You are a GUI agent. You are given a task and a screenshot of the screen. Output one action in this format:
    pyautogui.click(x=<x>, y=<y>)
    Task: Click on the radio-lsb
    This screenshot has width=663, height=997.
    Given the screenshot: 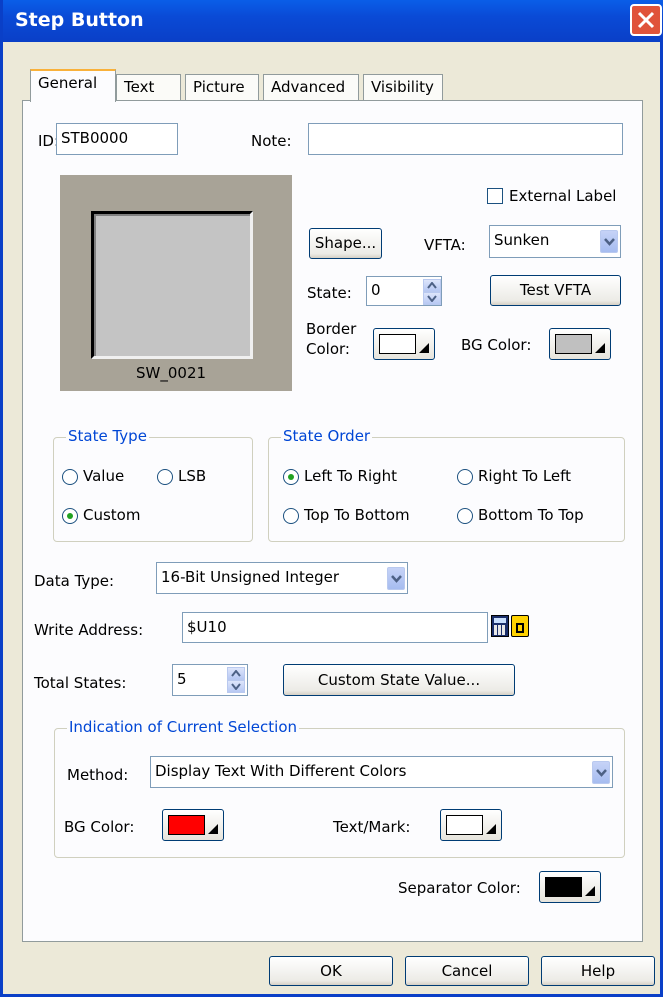 What is the action you would take?
    pyautogui.click(x=165, y=477)
    